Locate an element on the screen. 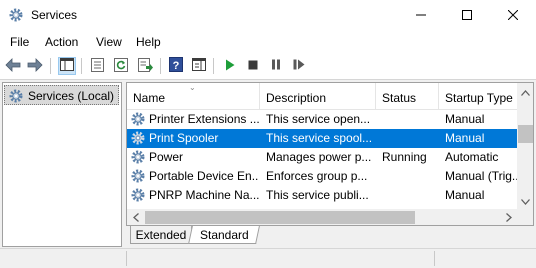  stop-service-button is located at coordinates (253, 66).